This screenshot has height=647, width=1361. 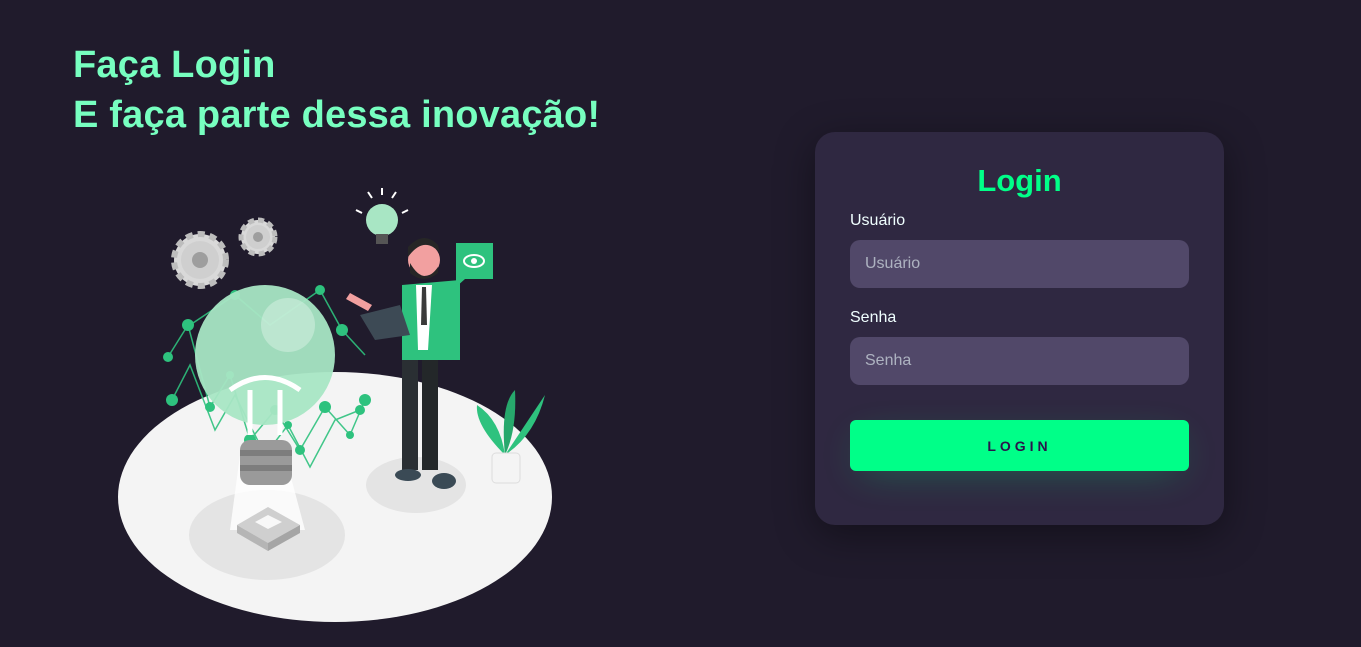 I want to click on lightbulb-icon, so click(x=382, y=216).